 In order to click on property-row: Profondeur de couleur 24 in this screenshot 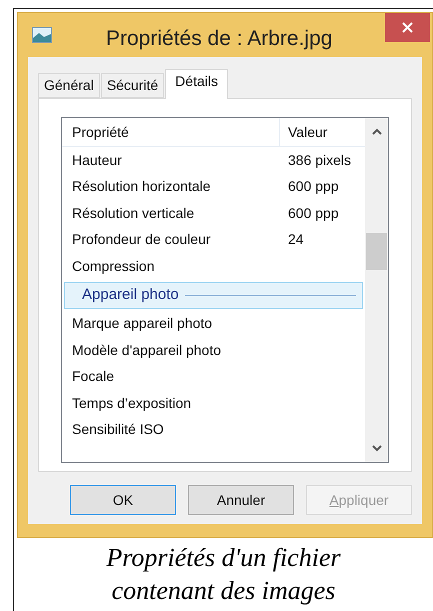, I will do `click(213, 239)`.